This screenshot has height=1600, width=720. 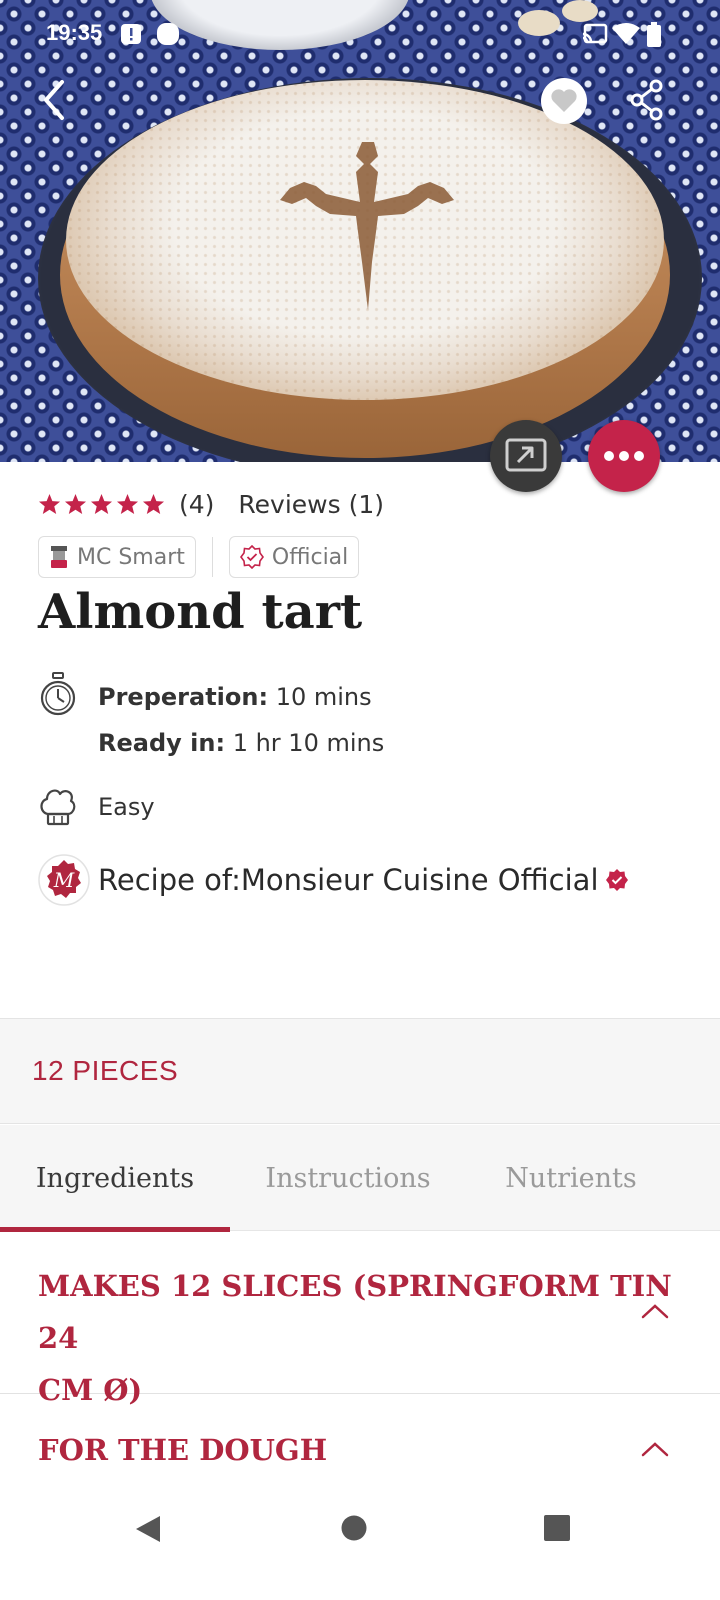 I want to click on section-title: MAKES 12 SLICES (SPRINGFORM TIN 24 CM Ø), so click(x=379, y=1338).